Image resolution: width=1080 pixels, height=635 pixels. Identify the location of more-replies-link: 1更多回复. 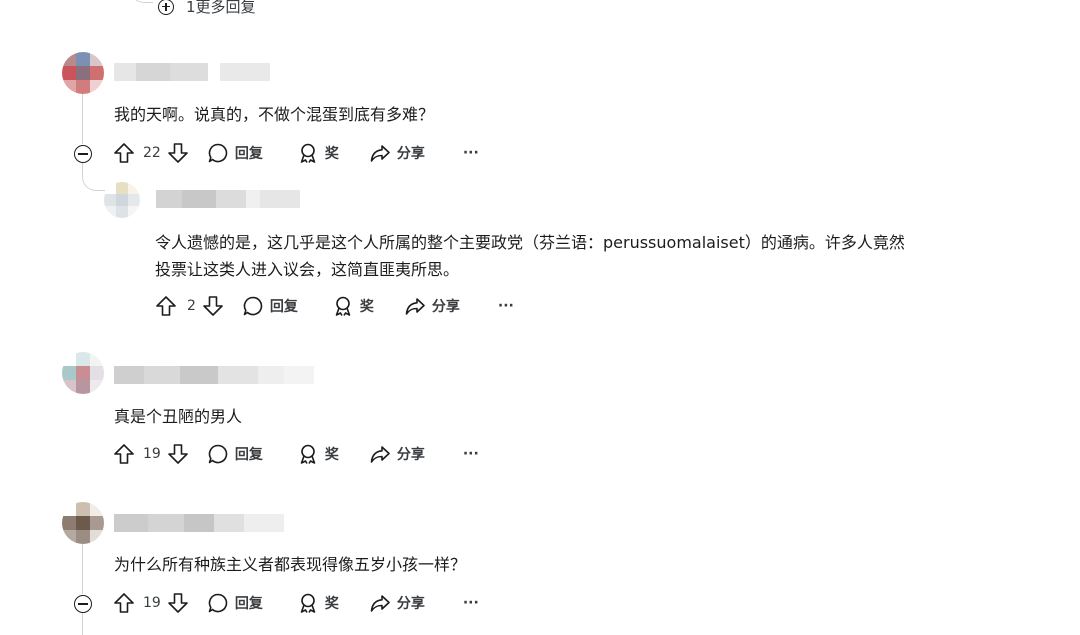
(207, 8).